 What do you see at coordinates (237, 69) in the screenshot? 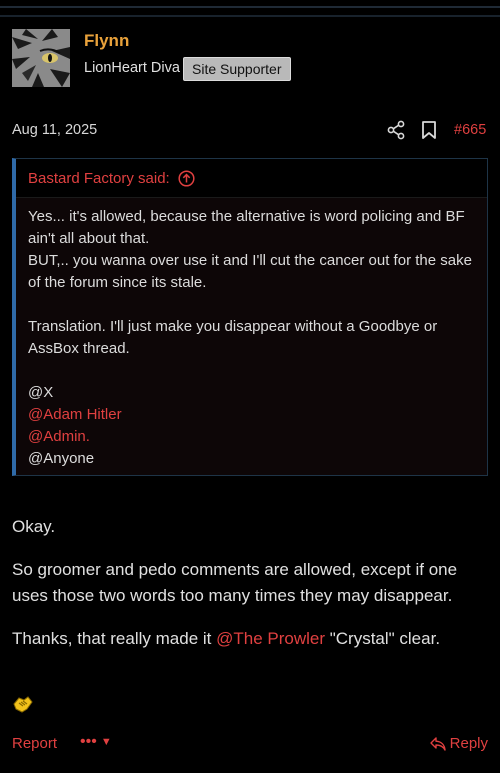
I see `user-banner: Site Supporter` at bounding box center [237, 69].